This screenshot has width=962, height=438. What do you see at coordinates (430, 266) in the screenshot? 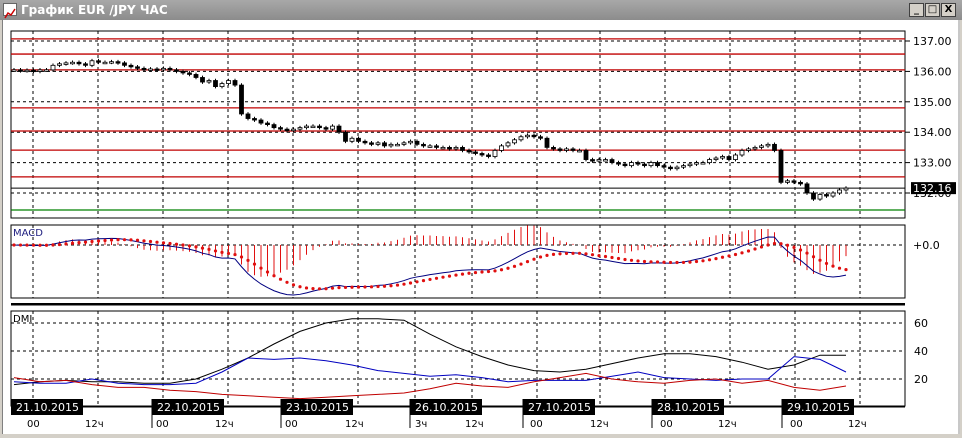
I see `macd-line` at bounding box center [430, 266].